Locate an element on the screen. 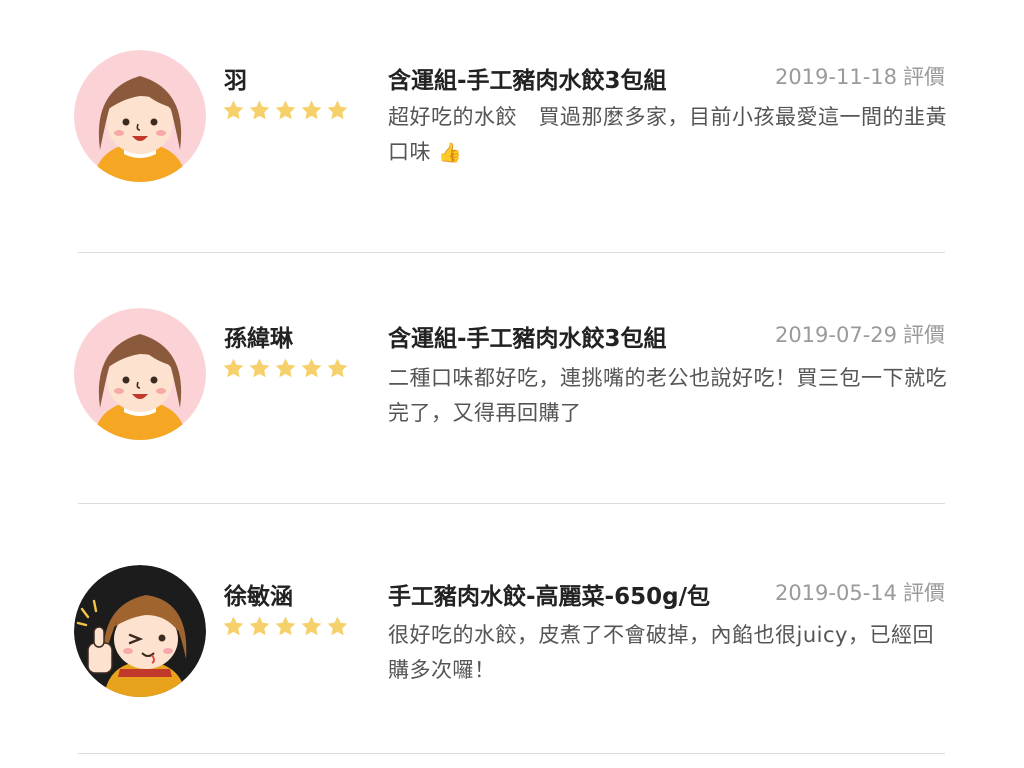 The image size is (1024, 768). review-date: 2019-05-14 評價 is located at coordinates (860, 592).